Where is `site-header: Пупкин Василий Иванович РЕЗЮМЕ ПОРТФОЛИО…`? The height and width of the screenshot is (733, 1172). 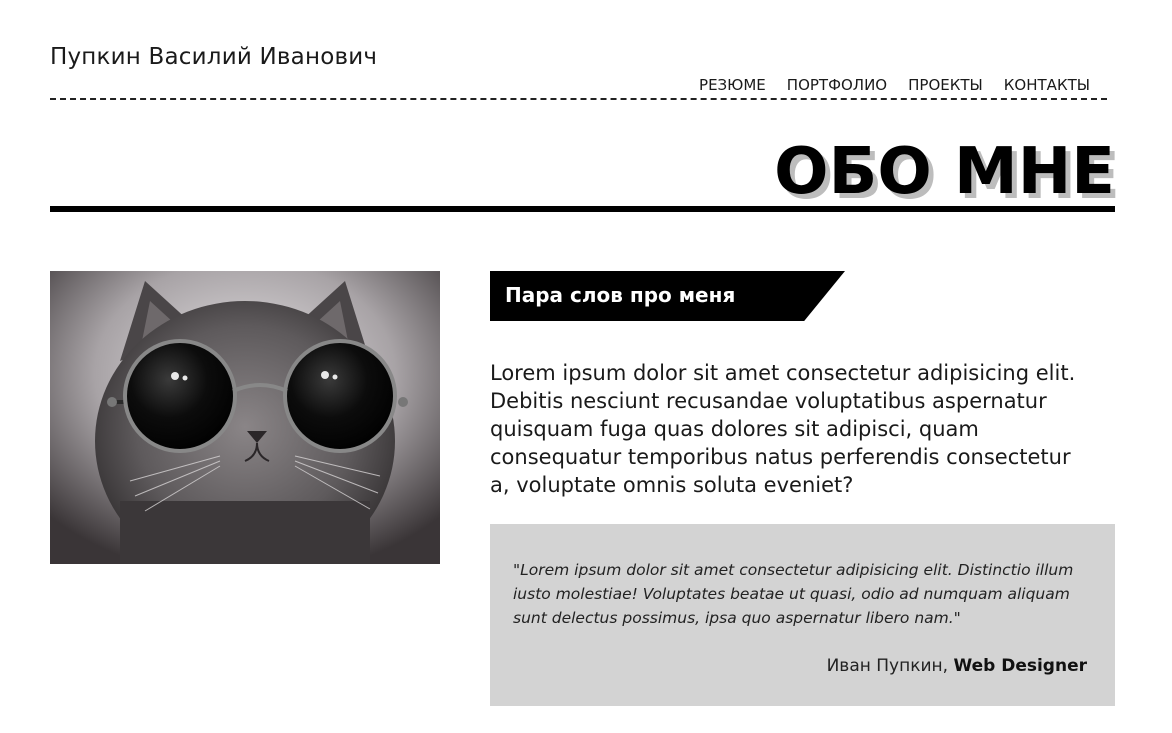 site-header: Пупкин Василий Иванович РЕЗЮМЕ ПОРТФОЛИО… is located at coordinates (578, 70).